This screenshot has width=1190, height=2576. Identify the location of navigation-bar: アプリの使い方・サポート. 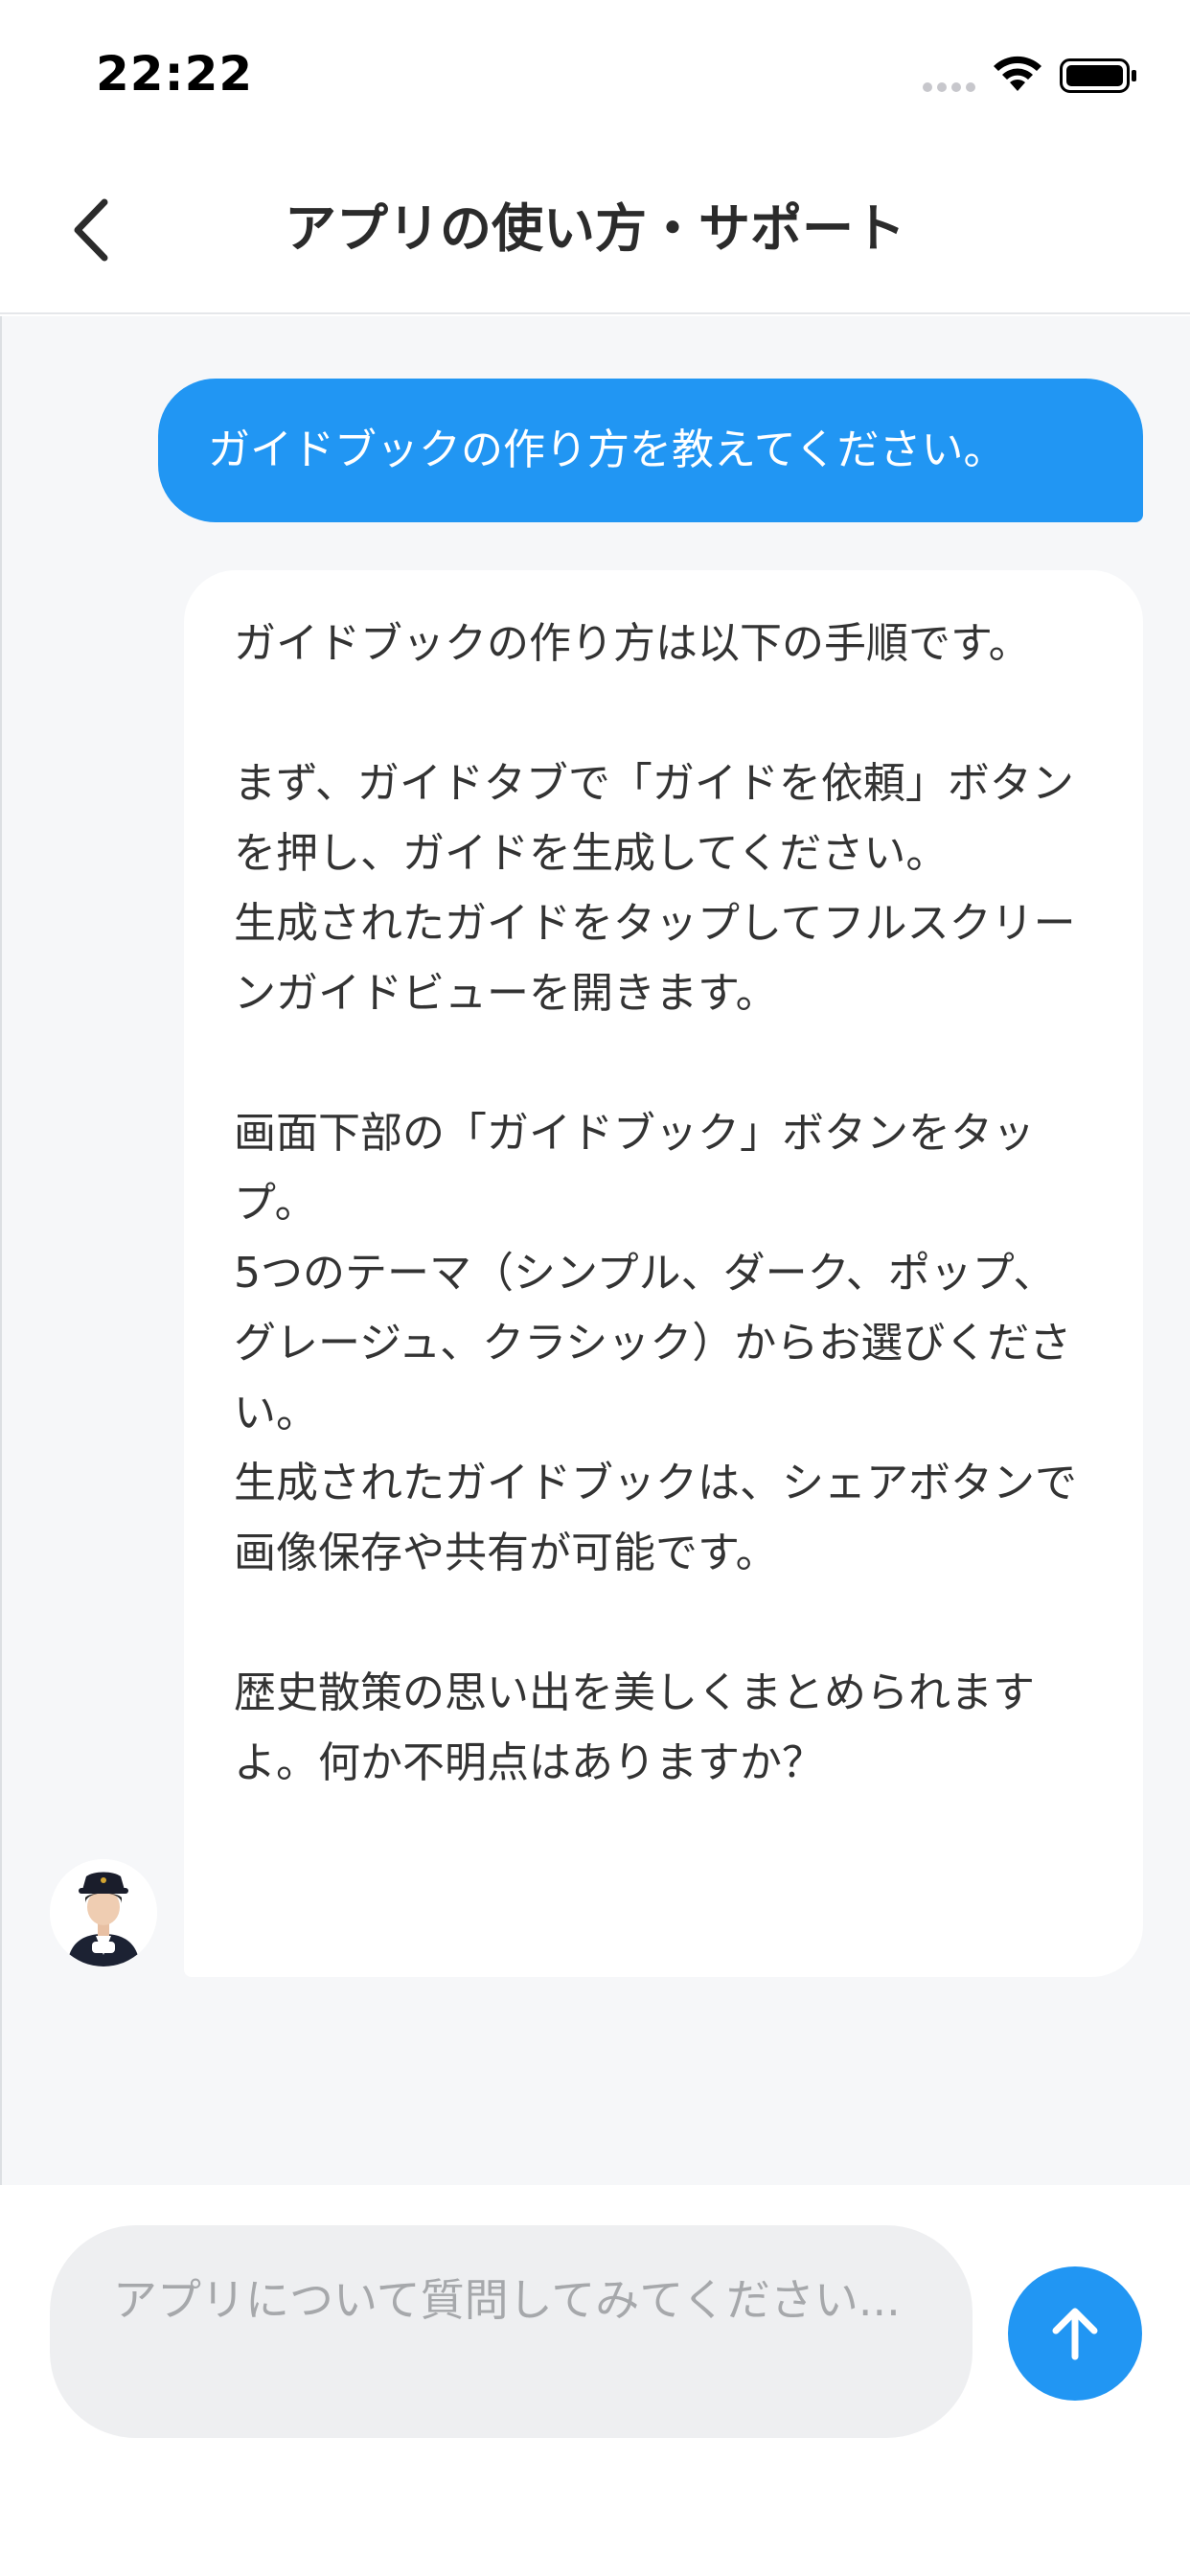
(595, 229).